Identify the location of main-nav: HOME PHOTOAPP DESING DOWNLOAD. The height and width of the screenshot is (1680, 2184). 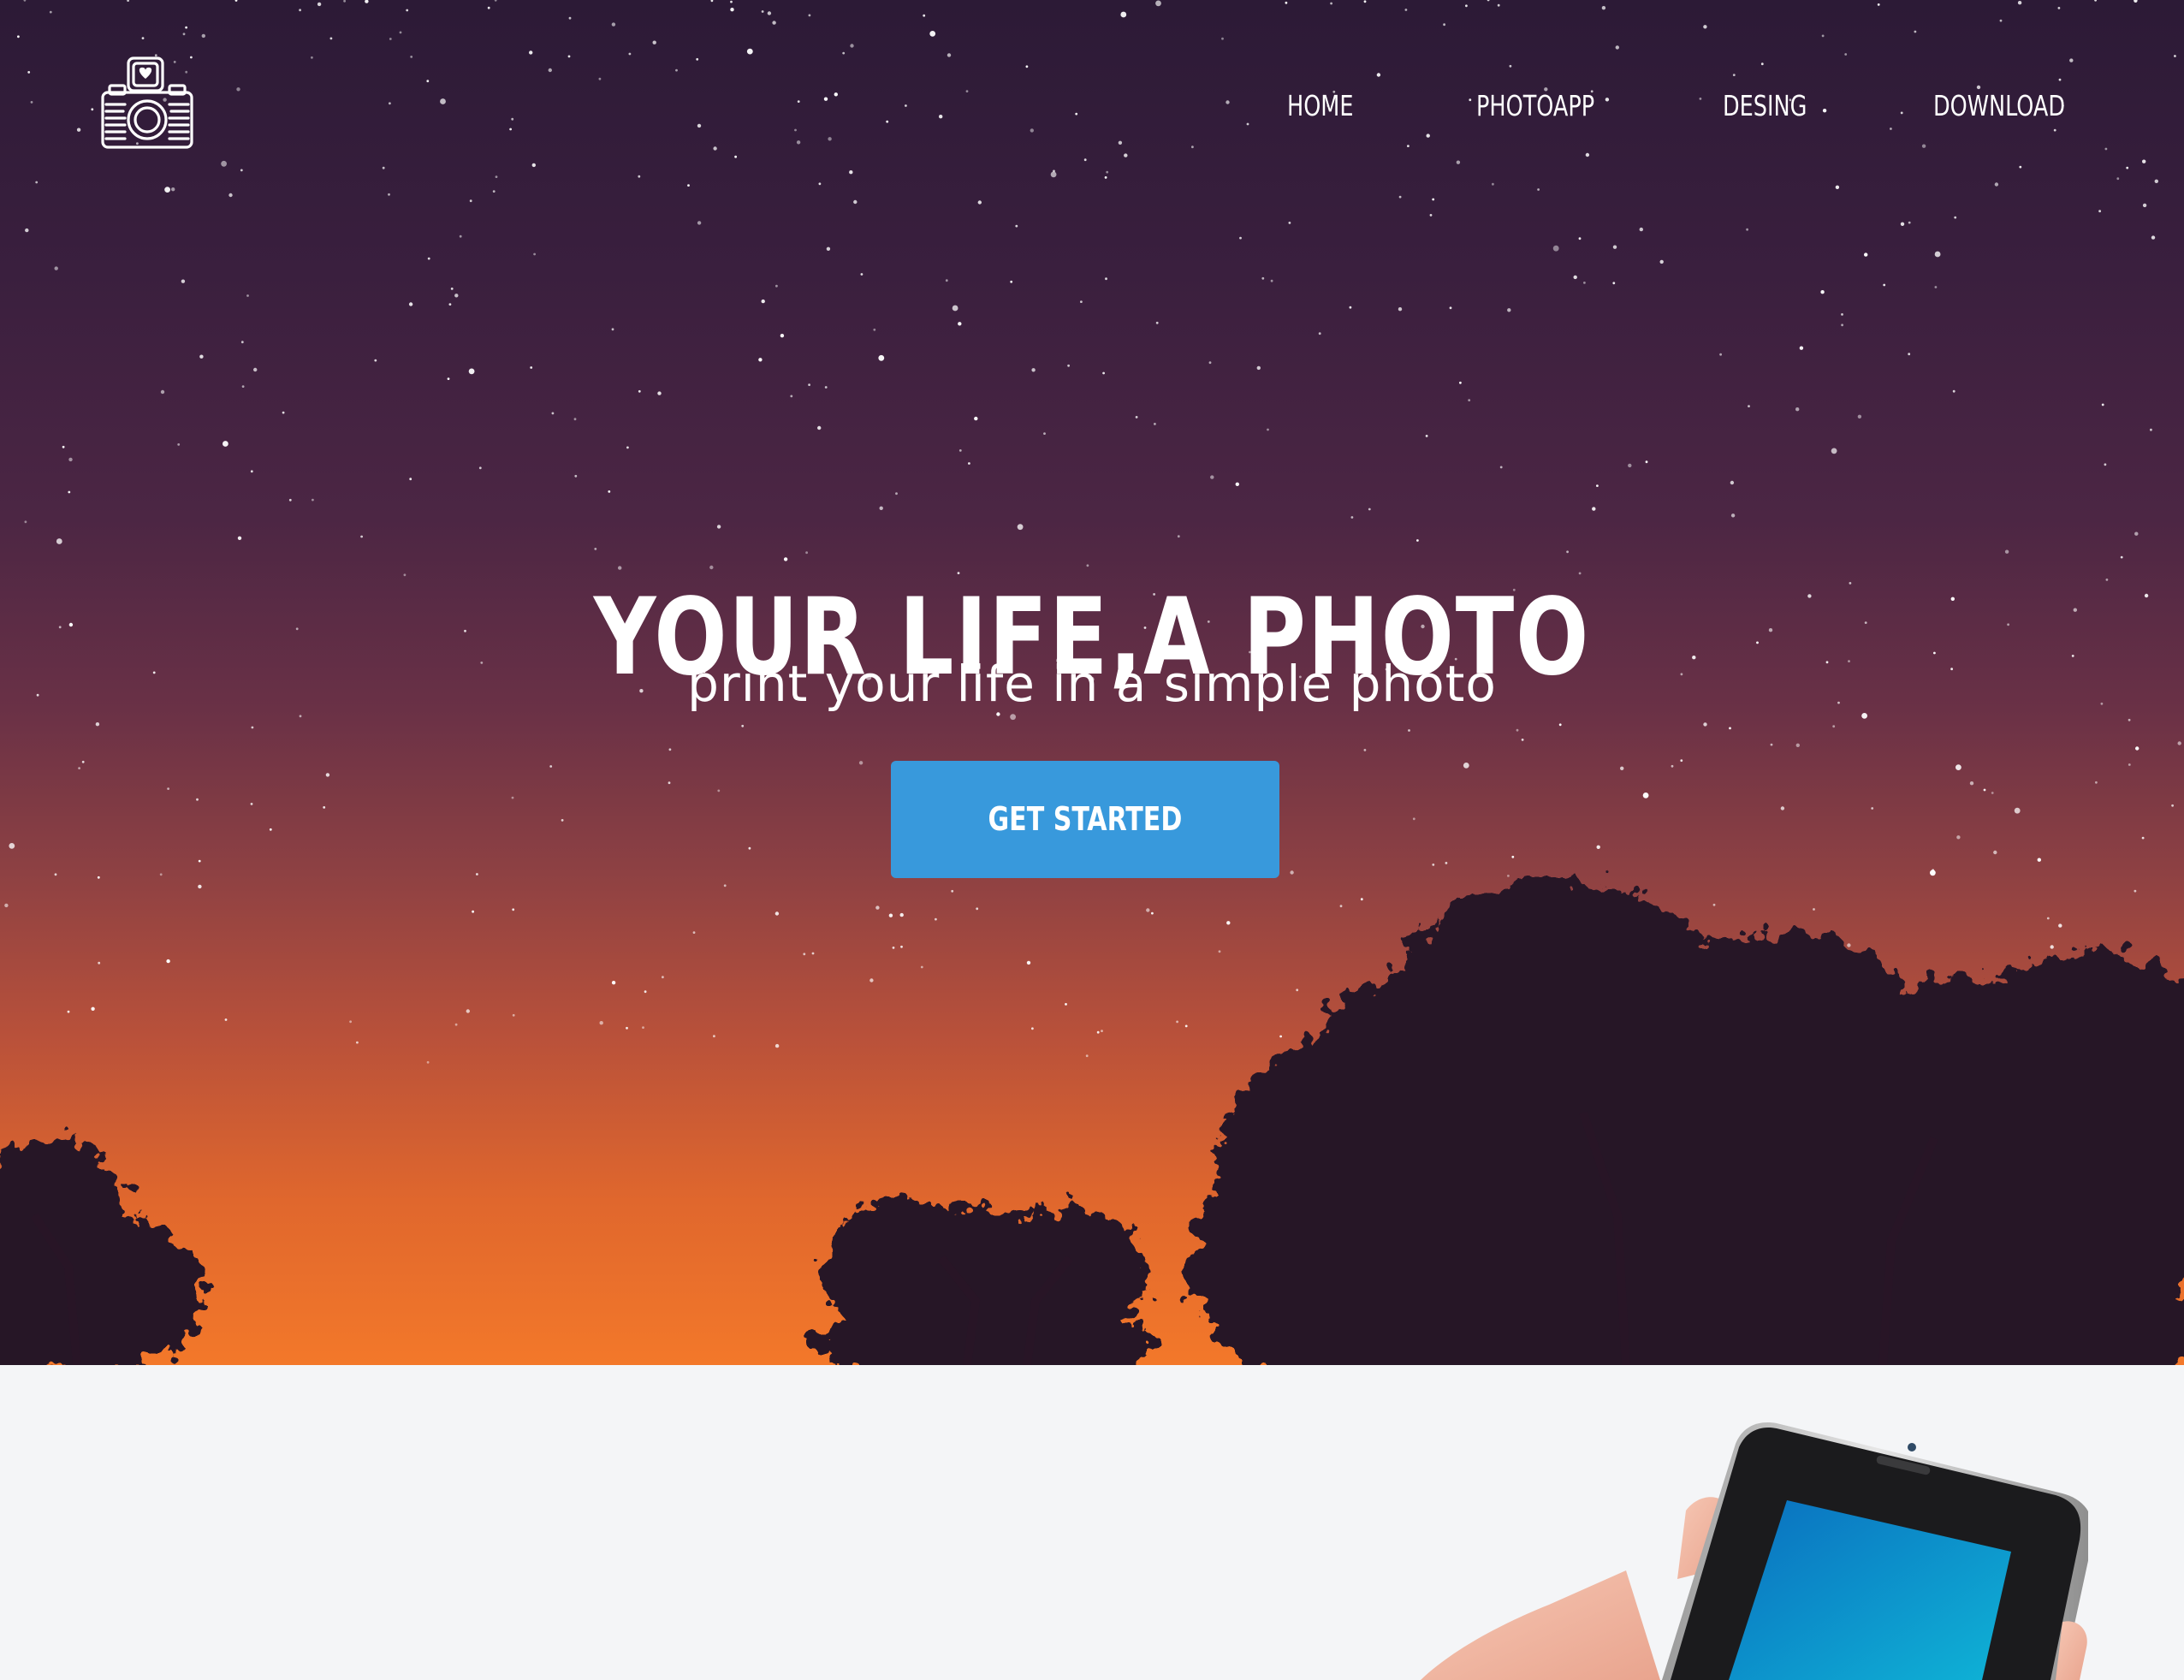
(1092, 111).